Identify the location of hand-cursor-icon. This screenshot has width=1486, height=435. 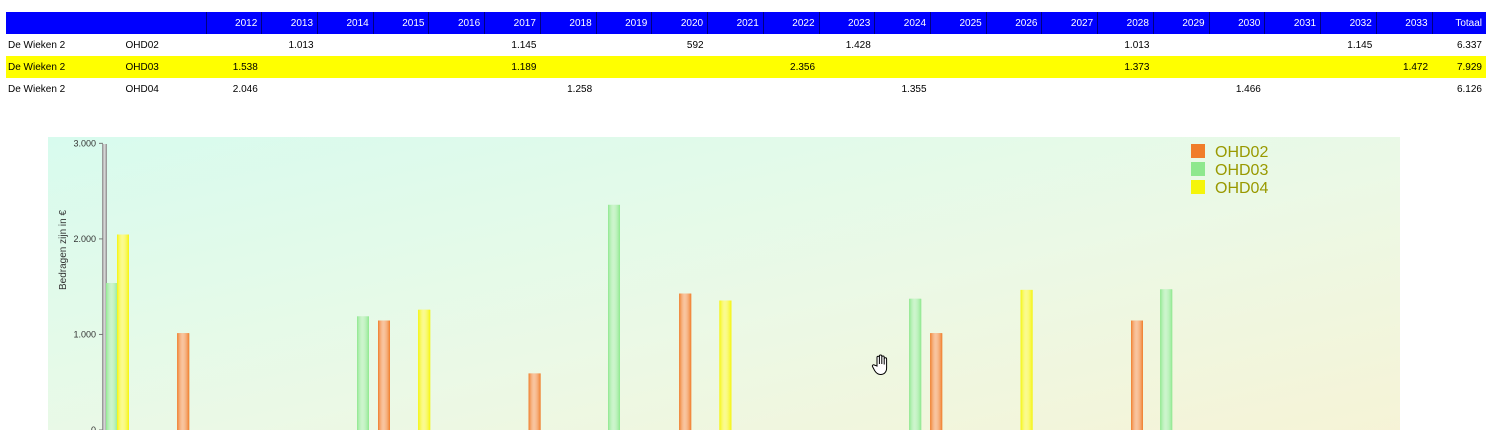
(879, 365).